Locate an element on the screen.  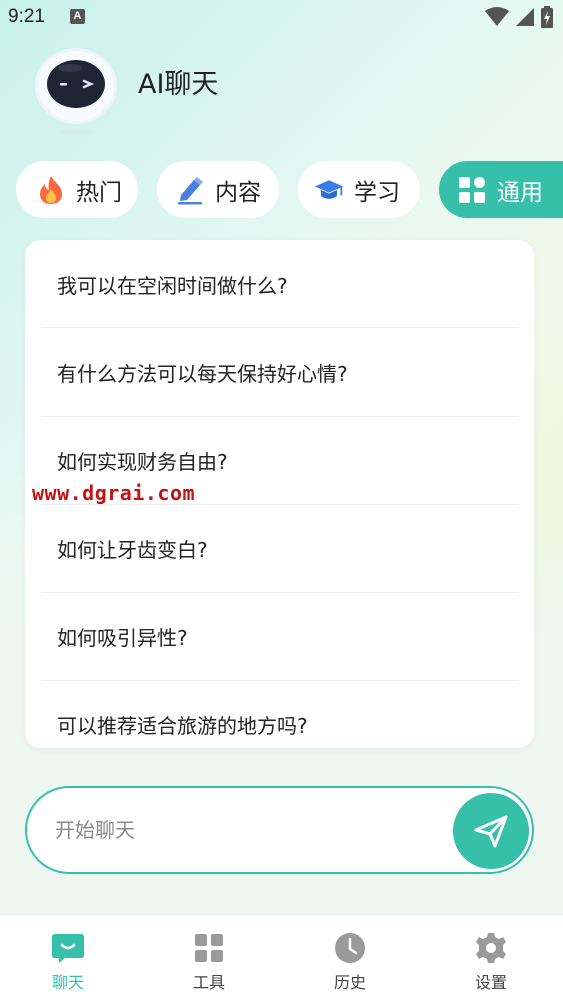
nav-label: 聊天 is located at coordinates (67, 982).